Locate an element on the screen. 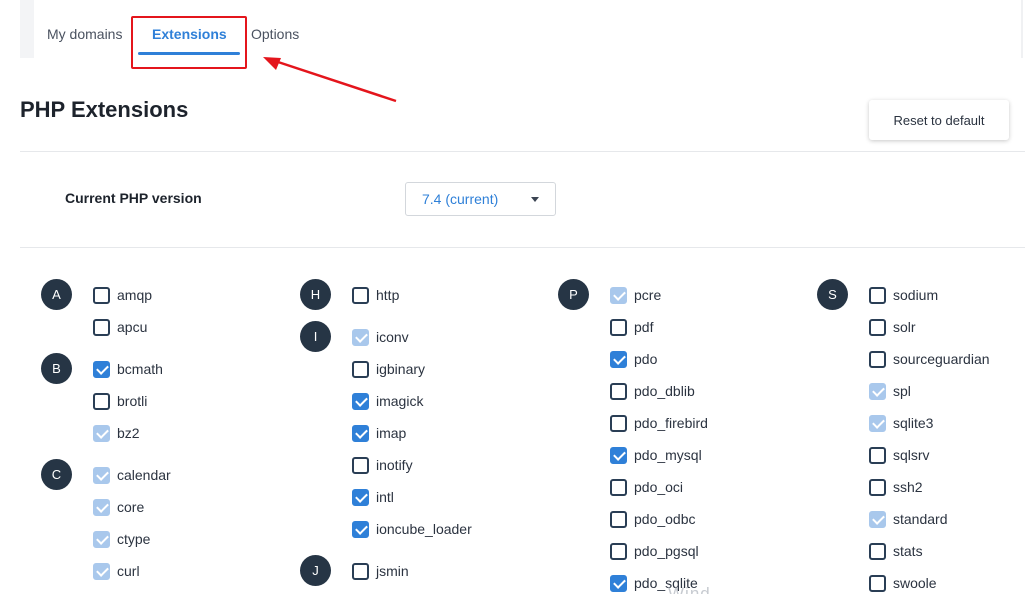 The image size is (1025, 594). extension-pdo-firebird: pdo_firebird is located at coordinates (659, 423).